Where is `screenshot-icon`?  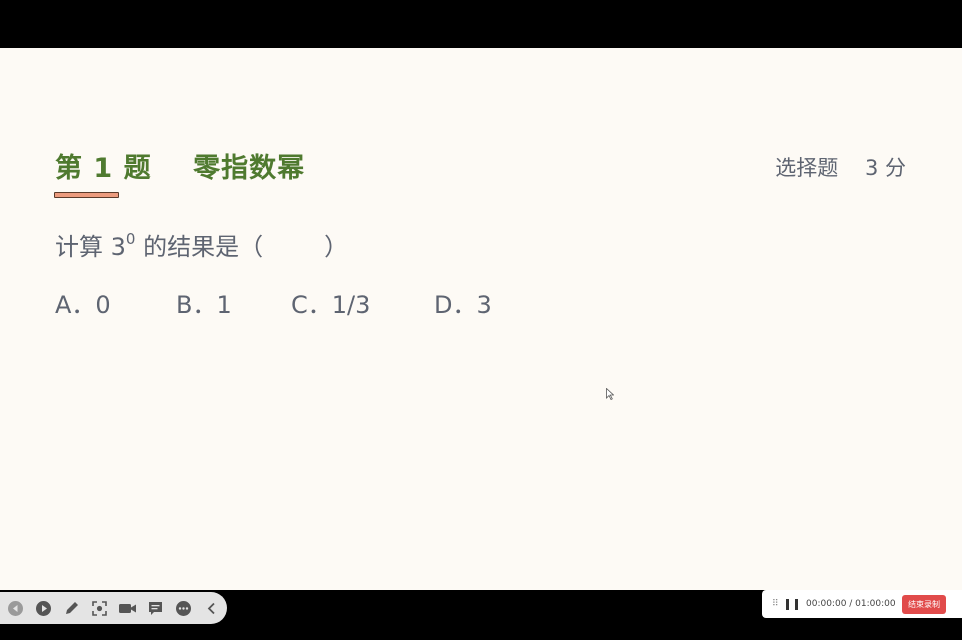 screenshot-icon is located at coordinates (99, 608).